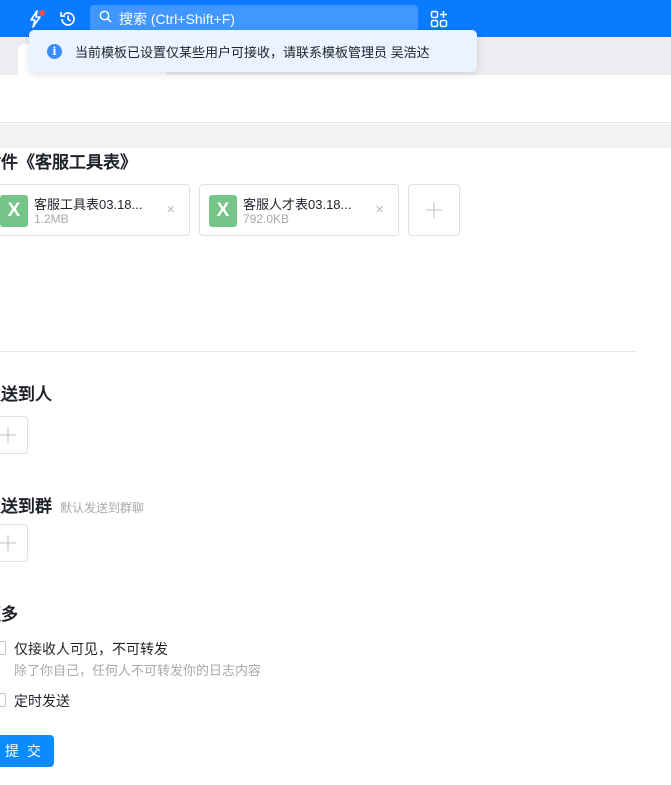  What do you see at coordinates (3, 648) in the screenshot?
I see `no-forward-checkbox` at bounding box center [3, 648].